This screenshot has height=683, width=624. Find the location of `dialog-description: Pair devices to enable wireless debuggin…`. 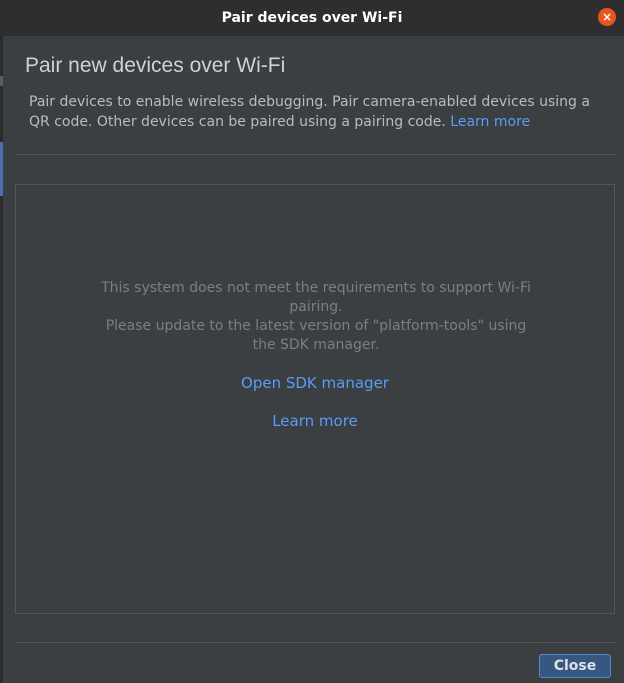

dialog-description: Pair devices to enable wireless debuggin… is located at coordinates (314, 112).